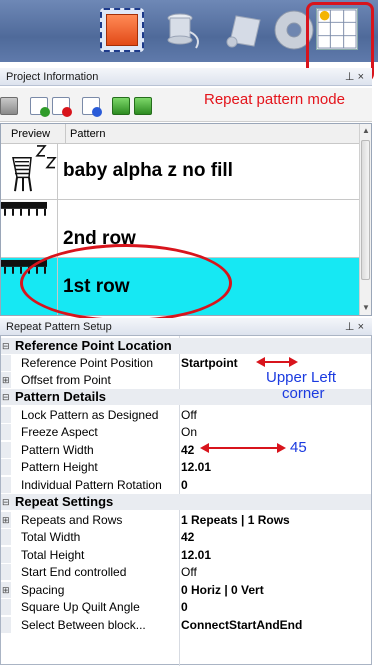 The image size is (378, 671). What do you see at coordinates (85, 134) in the screenshot?
I see `col-pattern: Pattern` at bounding box center [85, 134].